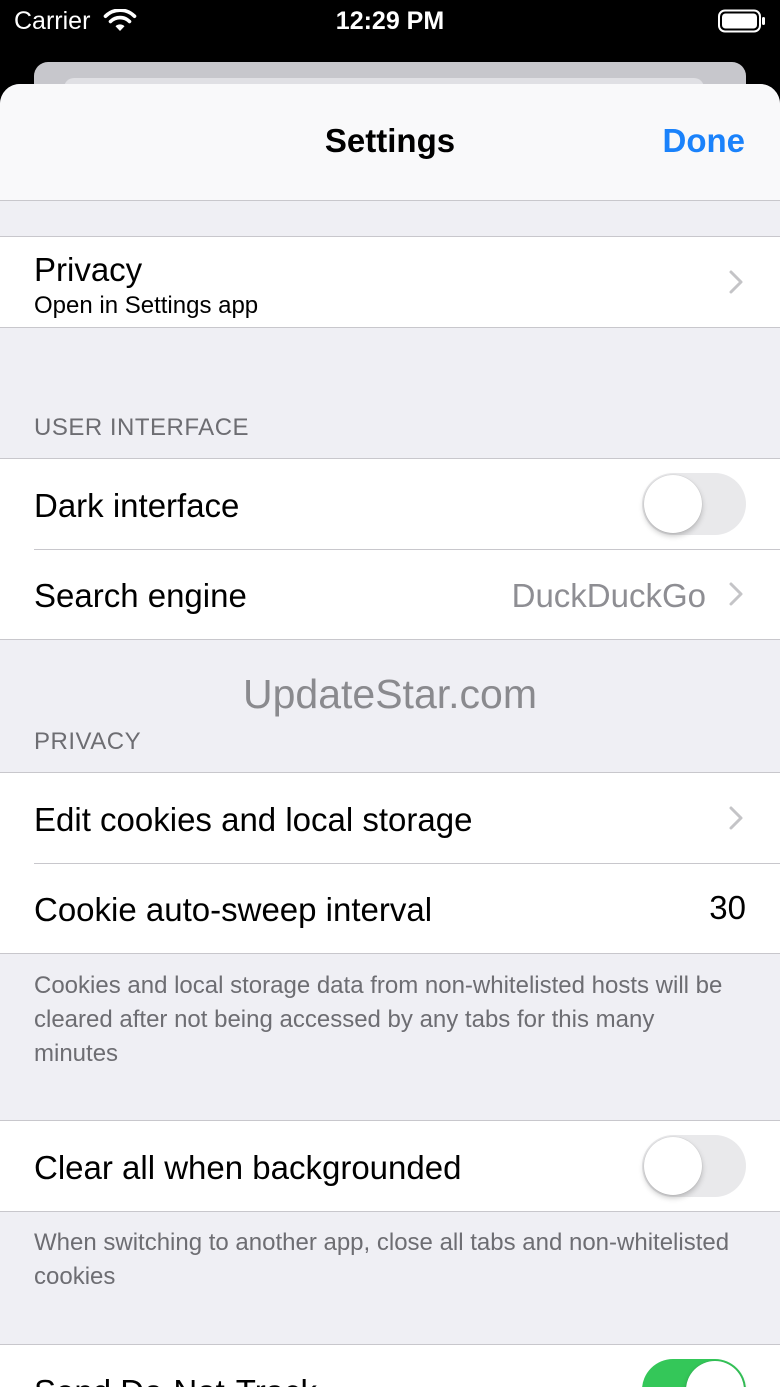  I want to click on edit-cookies-cell: Edit cookies and local storage, so click(390, 818).